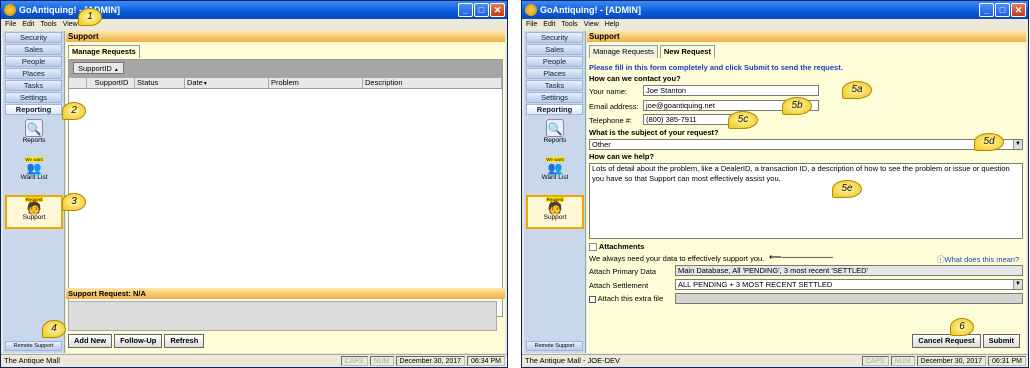 Image resolution: width=1030 pixels, height=368 pixels. I want to click on document-icon, so click(593, 247).